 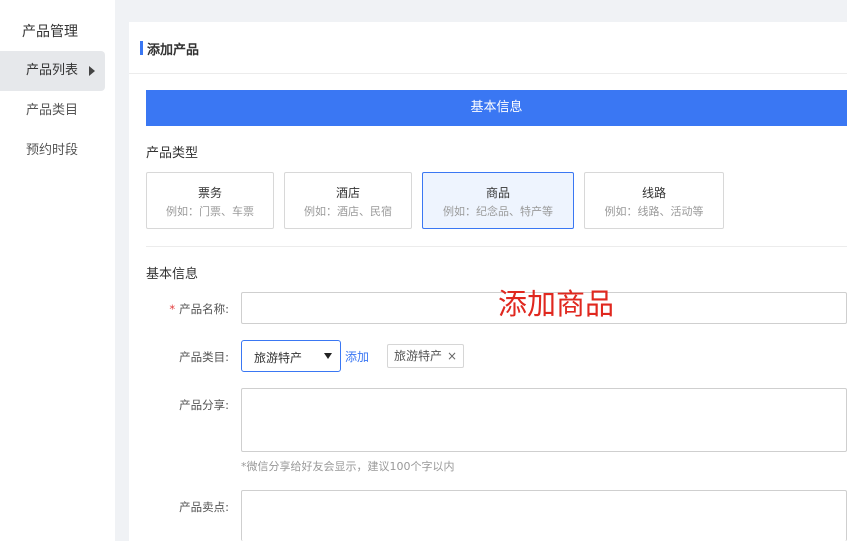 I want to click on add-category-link: 添加, so click(x=357, y=356).